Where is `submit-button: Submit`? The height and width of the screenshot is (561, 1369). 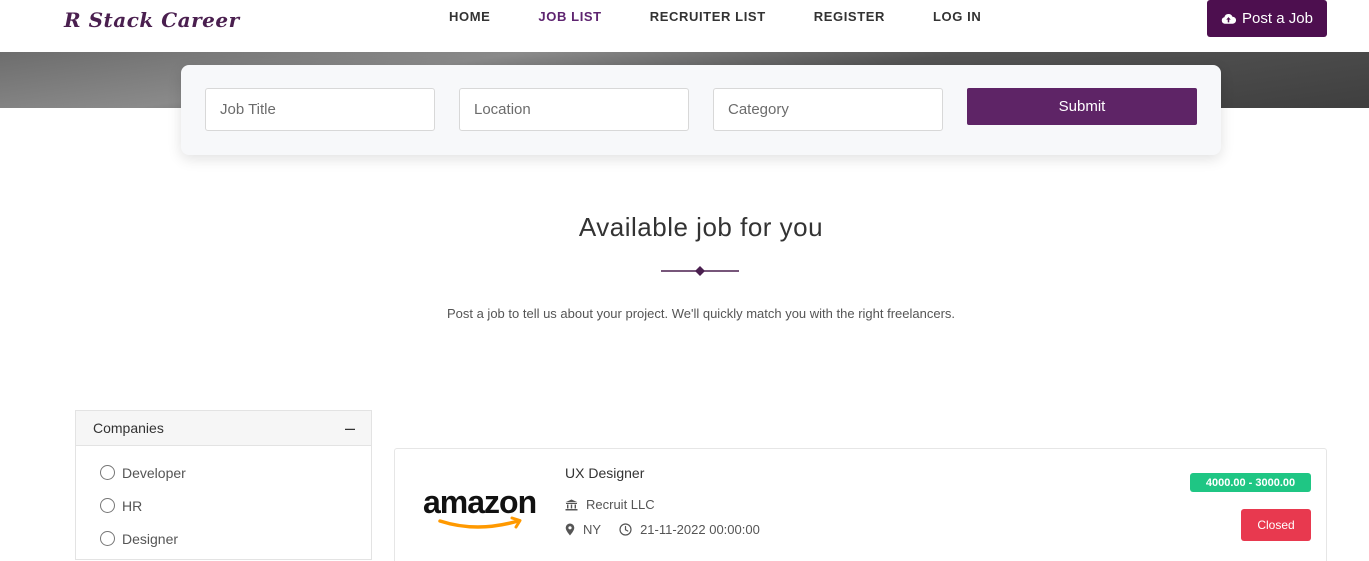 submit-button: Submit is located at coordinates (1082, 106).